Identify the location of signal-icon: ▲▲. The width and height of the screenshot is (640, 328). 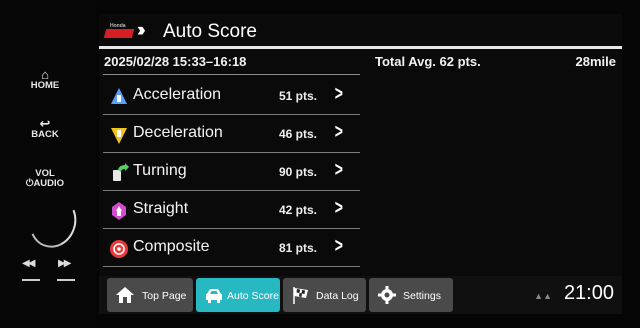
(543, 296).